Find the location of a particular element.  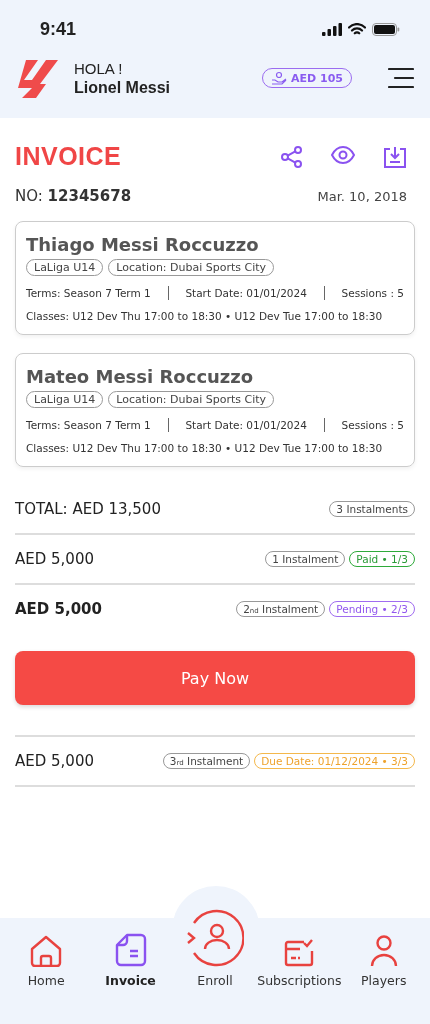

eye-icon is located at coordinates (343, 154).